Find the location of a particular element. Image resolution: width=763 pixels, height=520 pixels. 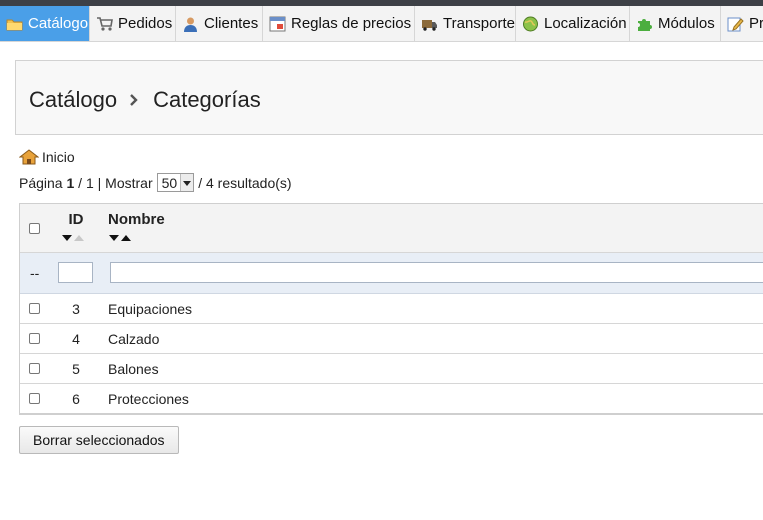

tab-catalogo: Catálogo is located at coordinates (45, 23).